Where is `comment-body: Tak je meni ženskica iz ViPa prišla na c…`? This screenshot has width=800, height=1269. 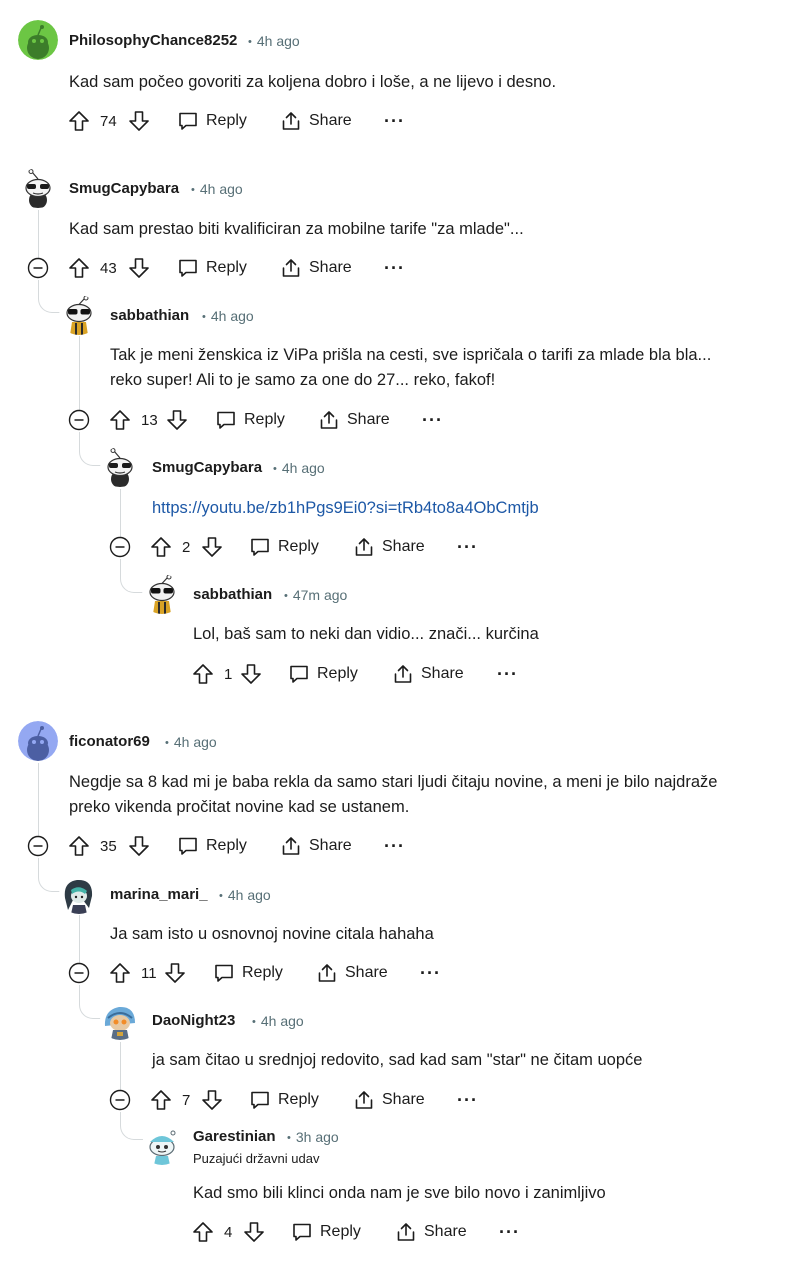
comment-body: Tak je meni ženskica iz ViPa prišla na c… is located at coordinates (450, 368).